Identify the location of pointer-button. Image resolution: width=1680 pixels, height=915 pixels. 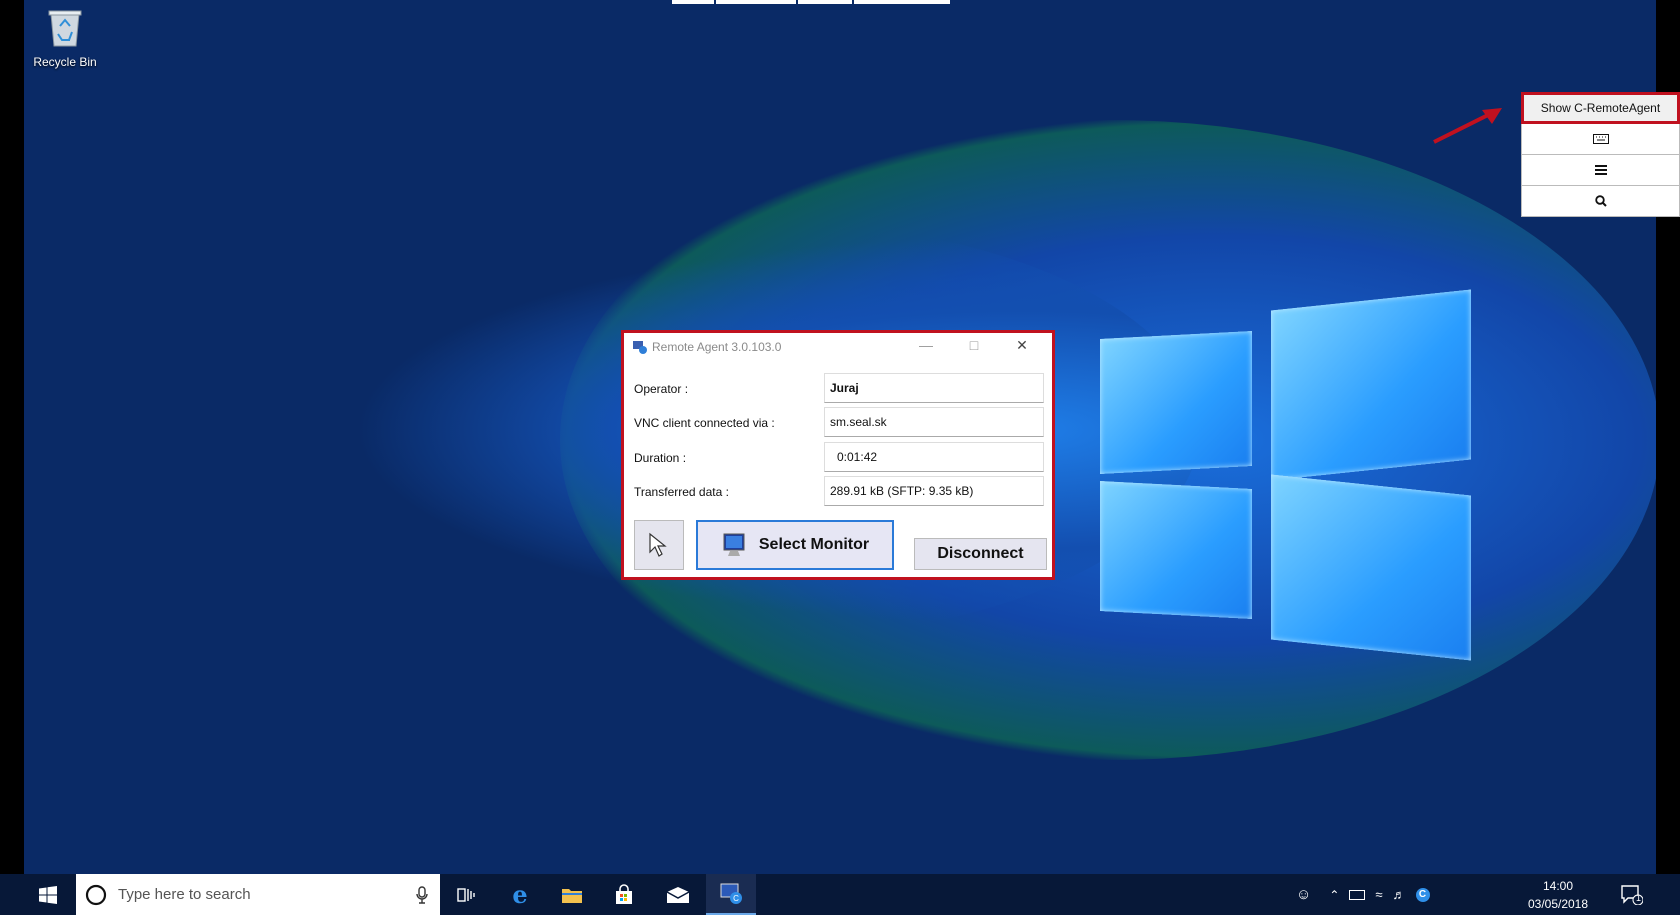
(659, 545).